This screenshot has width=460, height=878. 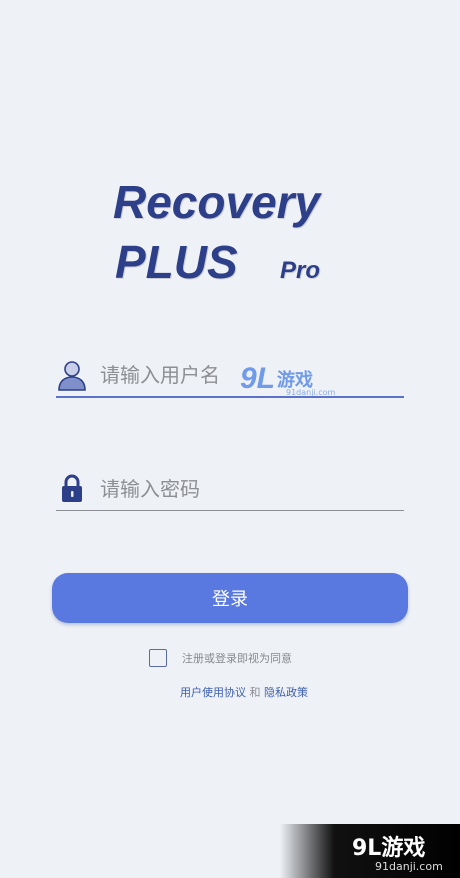 What do you see at coordinates (217, 202) in the screenshot?
I see `logo-line-recovery: Recovery` at bounding box center [217, 202].